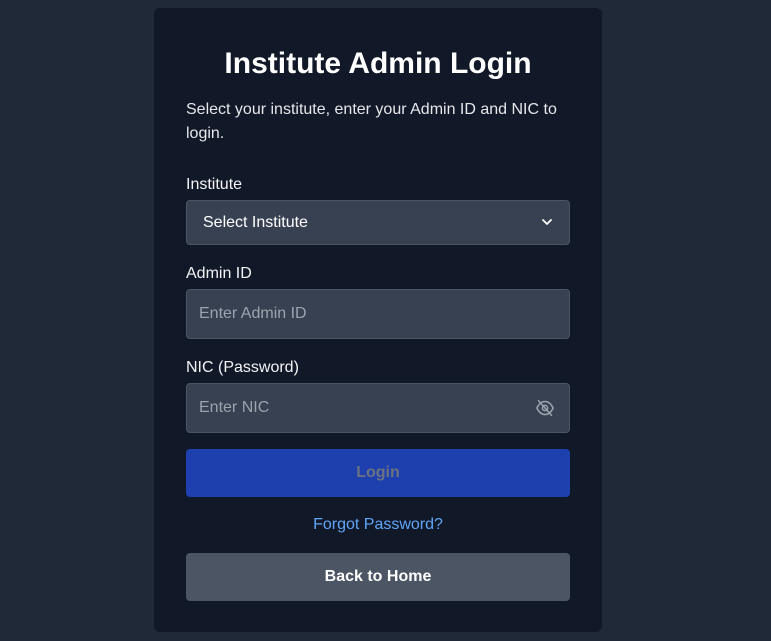 The height and width of the screenshot is (641, 771). I want to click on nic-password-input, so click(378, 408).